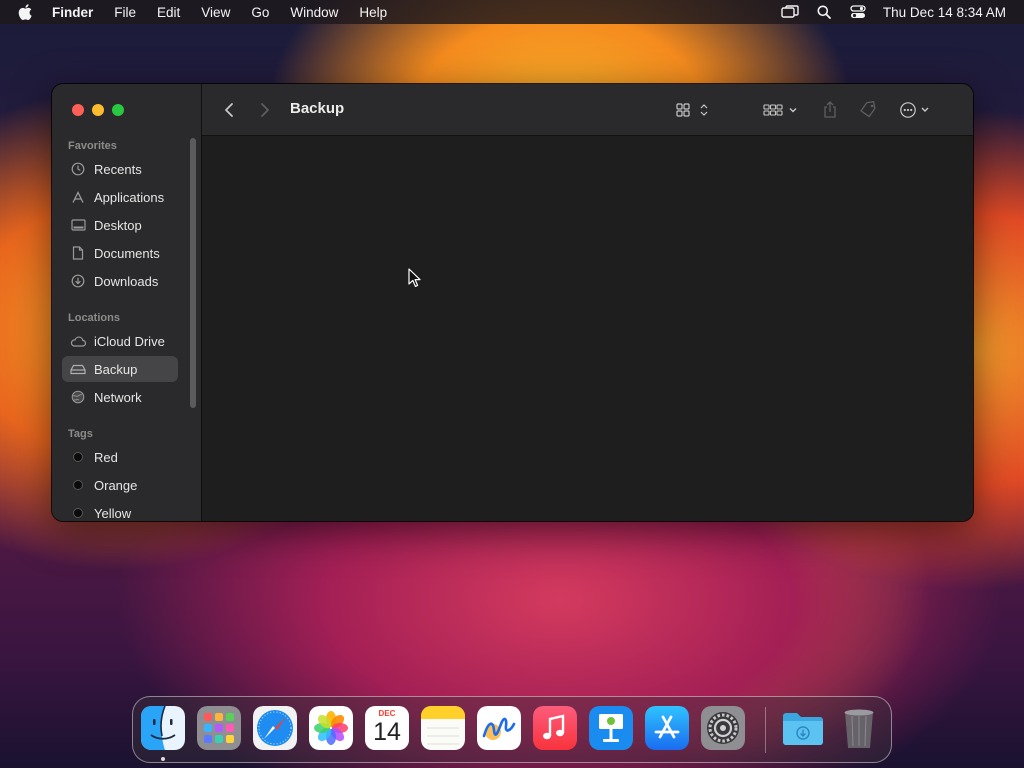  I want to click on back-icon, so click(229, 110).